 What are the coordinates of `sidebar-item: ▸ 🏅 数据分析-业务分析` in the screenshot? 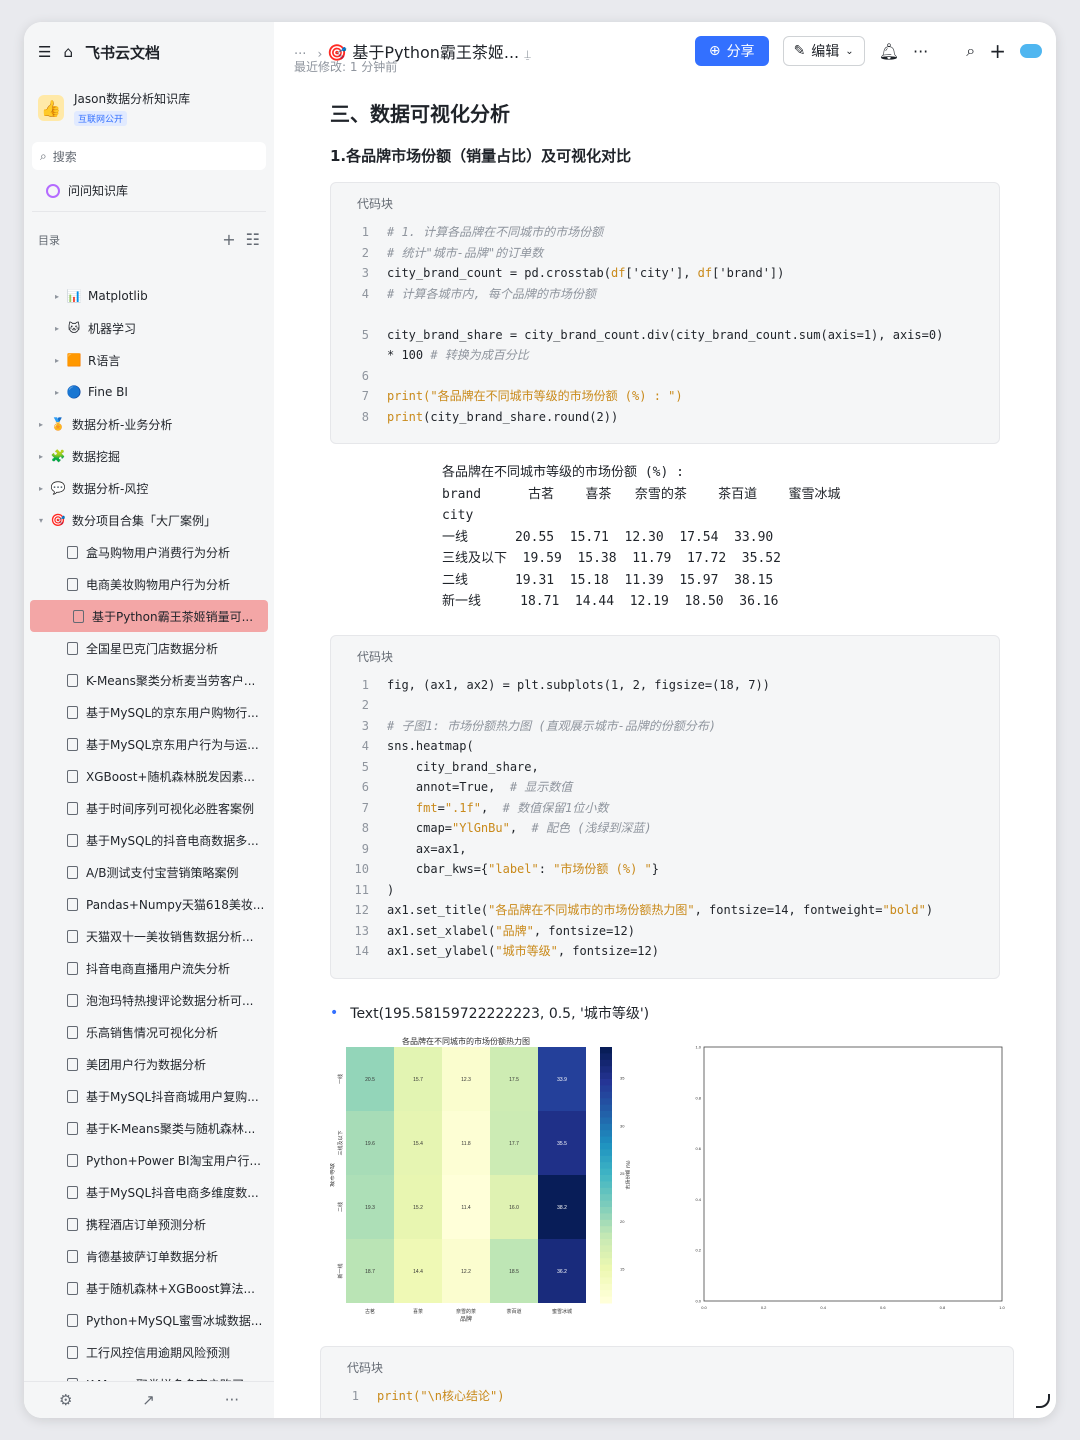 It's located at (149, 424).